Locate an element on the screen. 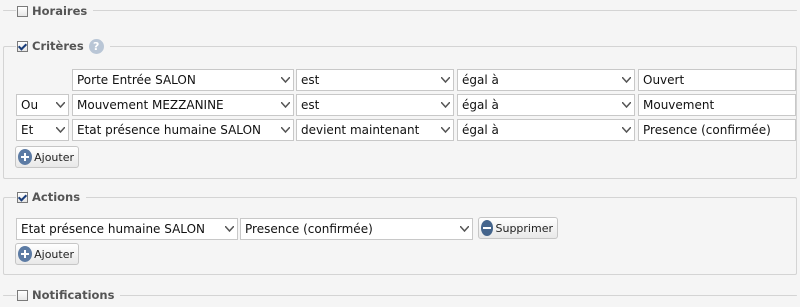 This screenshot has width=800, height=307. action-row-1-device-select: Etat présence humaine SALON is located at coordinates (127, 229).